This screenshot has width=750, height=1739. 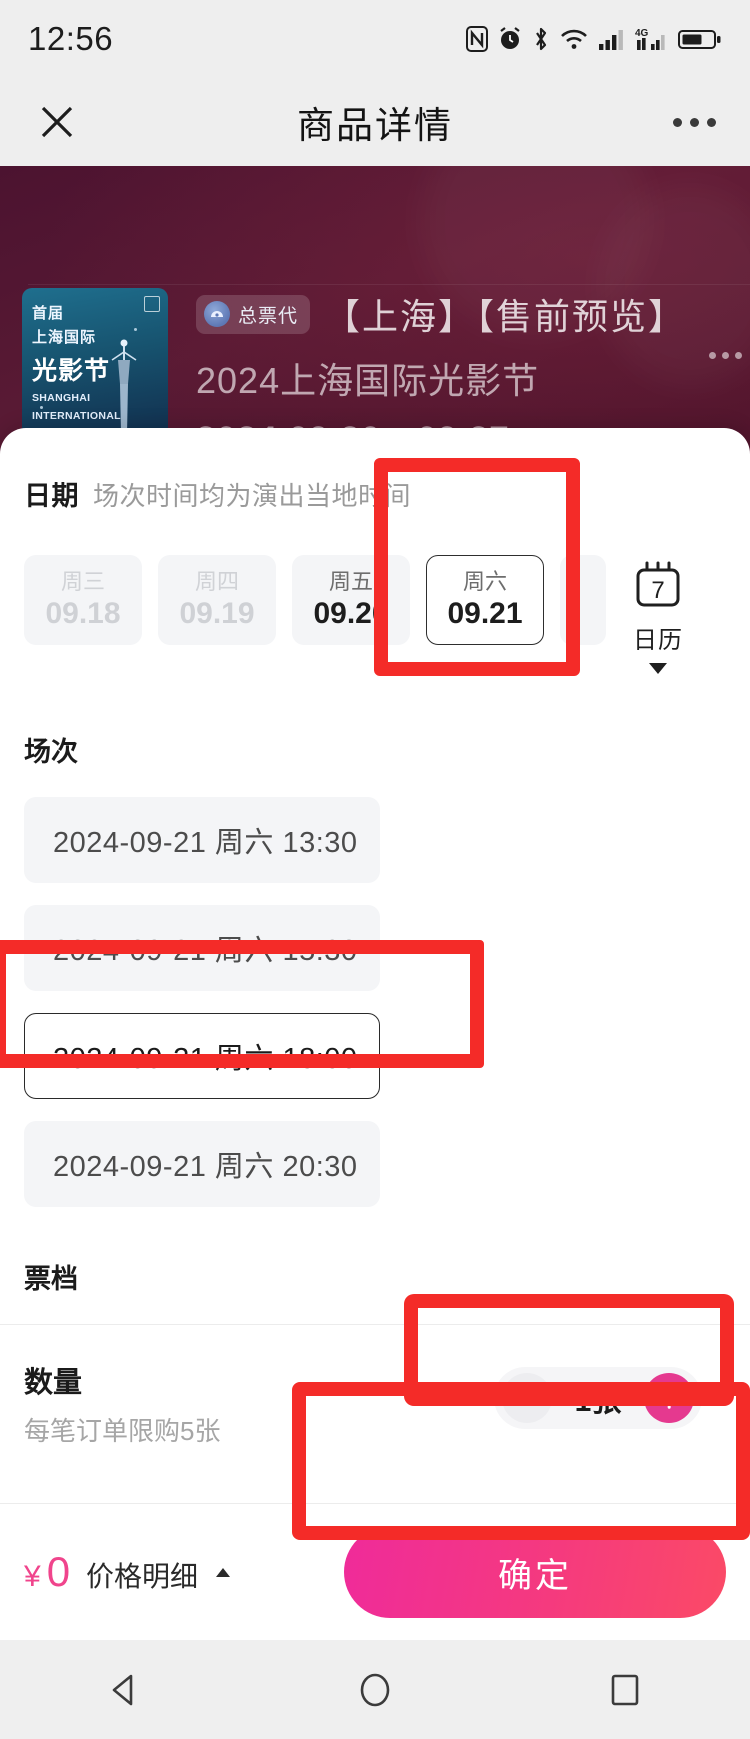 I want to click on date-chip-0920: 周五 09.20, so click(x=351, y=600).